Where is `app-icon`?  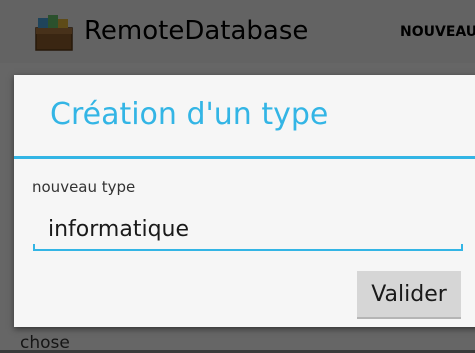
app-icon is located at coordinates (54, 33).